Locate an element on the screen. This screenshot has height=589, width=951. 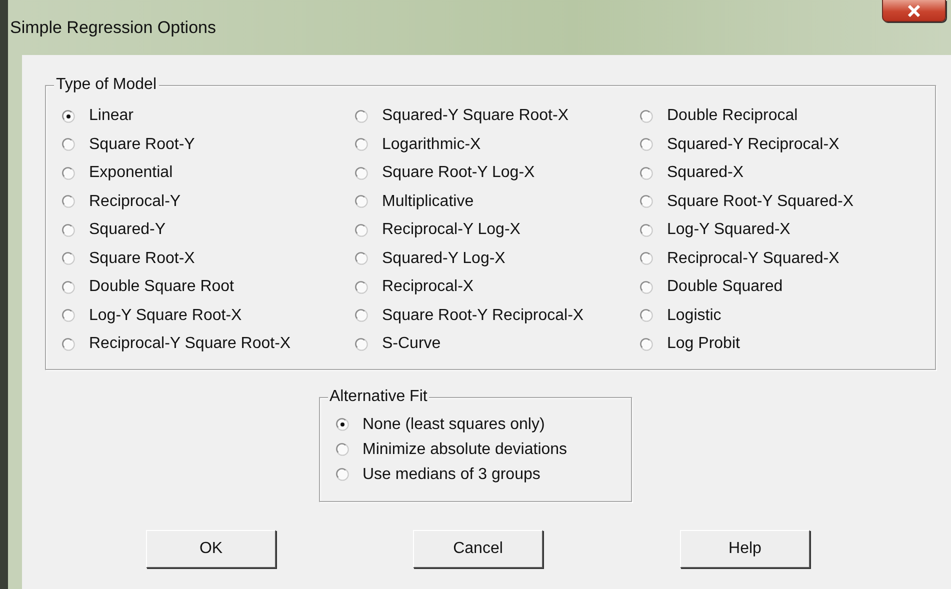
radio-label: Exponential is located at coordinates (131, 173).